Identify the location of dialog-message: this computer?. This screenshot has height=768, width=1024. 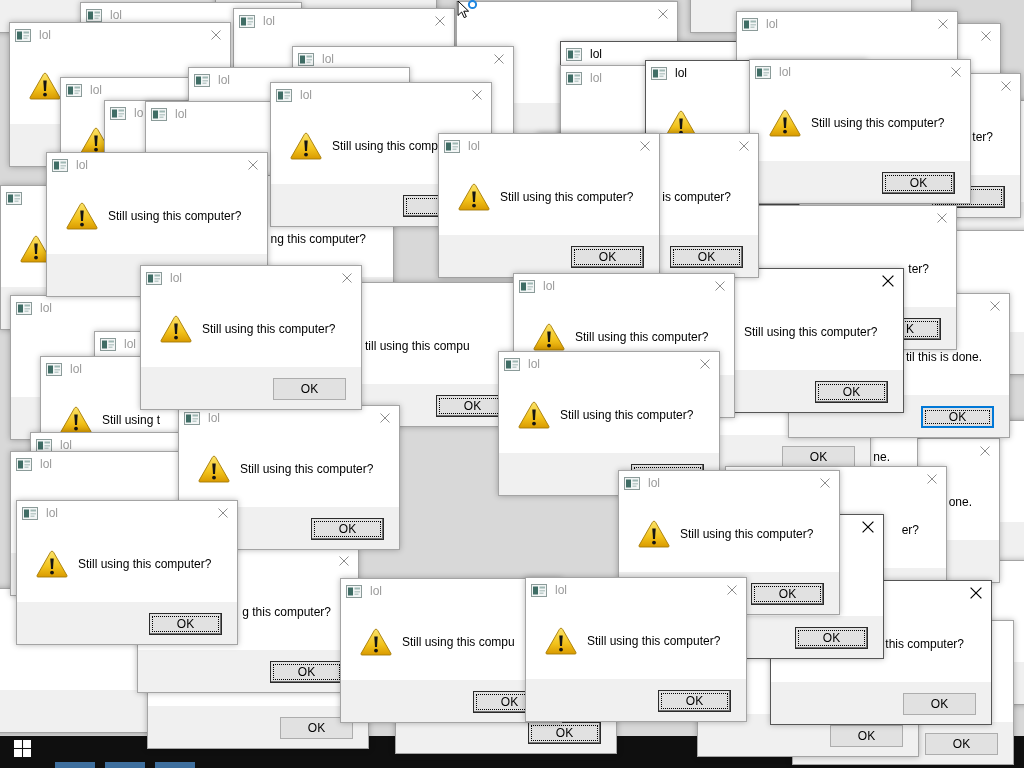
(924, 643).